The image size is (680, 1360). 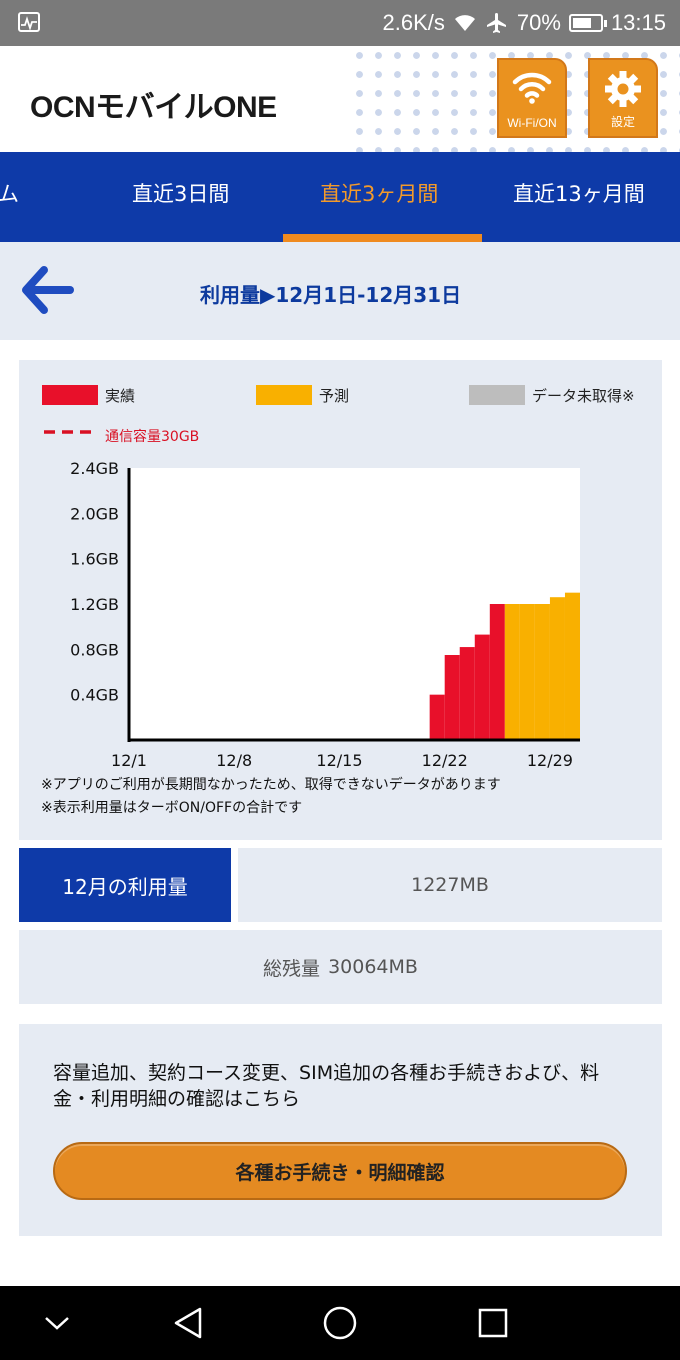 What do you see at coordinates (94, 513) in the screenshot?
I see `y-tick-label: 2.0GB` at bounding box center [94, 513].